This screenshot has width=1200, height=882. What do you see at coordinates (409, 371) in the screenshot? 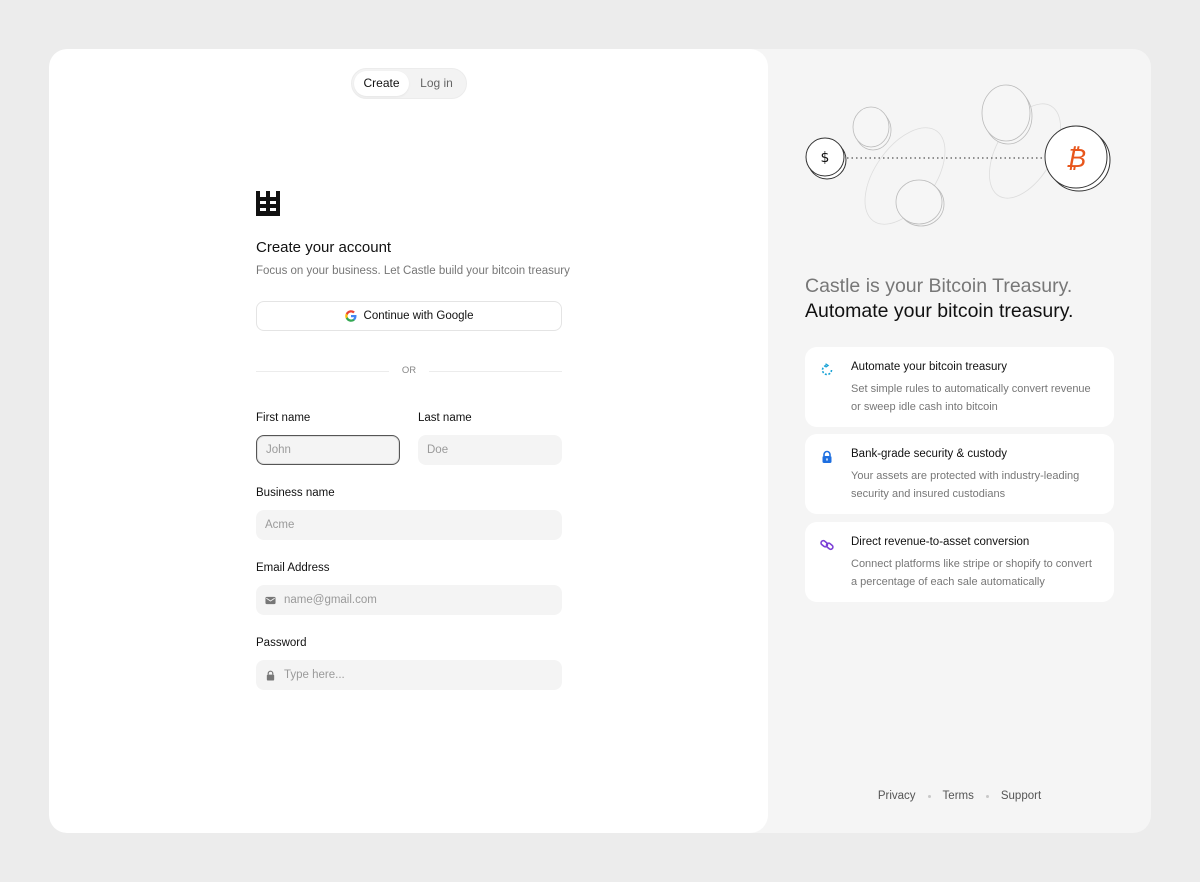
I see `or-divider: OR` at bounding box center [409, 371].